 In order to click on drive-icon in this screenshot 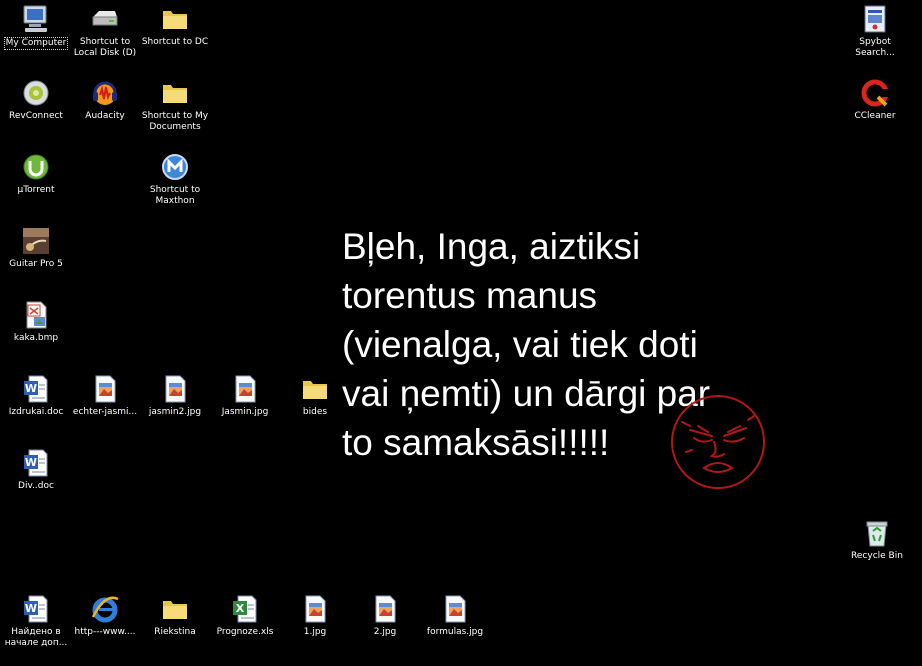, I will do `click(105, 19)`.